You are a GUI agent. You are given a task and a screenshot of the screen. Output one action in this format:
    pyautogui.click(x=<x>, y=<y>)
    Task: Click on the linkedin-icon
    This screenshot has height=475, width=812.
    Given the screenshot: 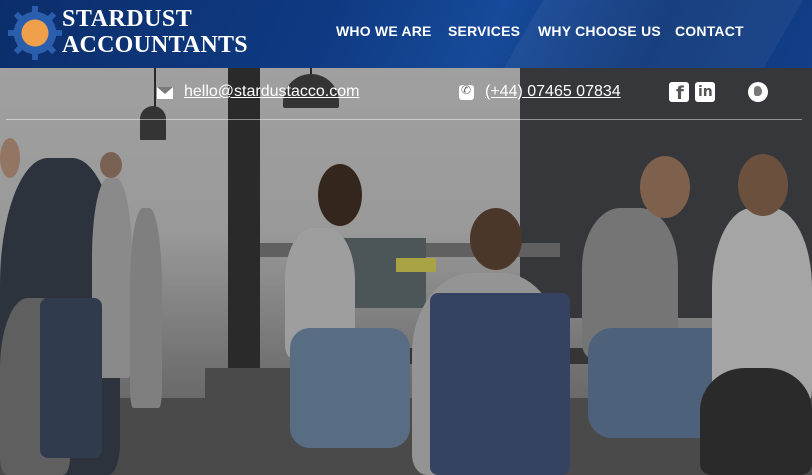 What is the action you would take?
    pyautogui.click(x=705, y=92)
    